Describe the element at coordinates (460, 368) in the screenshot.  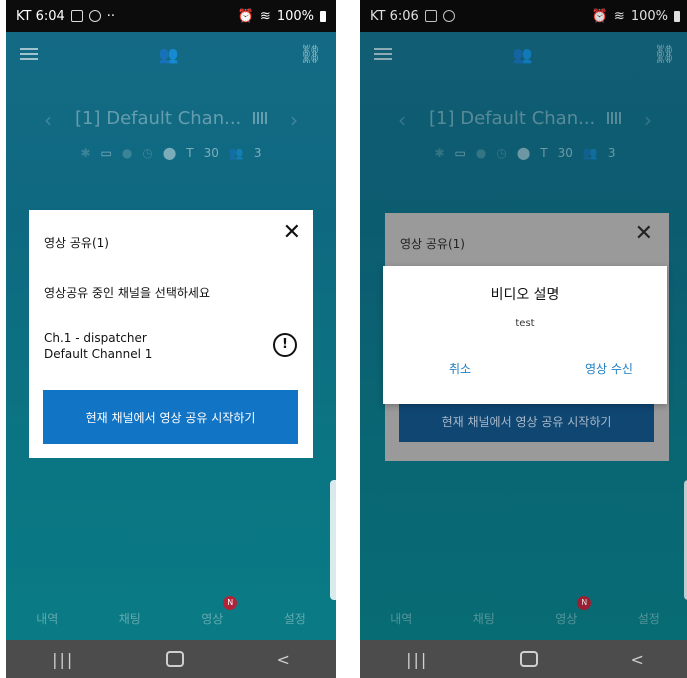
I see `cancel-button: 취소` at that location.